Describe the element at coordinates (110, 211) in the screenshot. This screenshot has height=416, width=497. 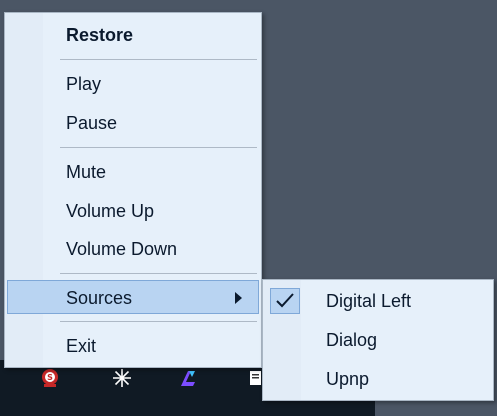
I see `menu-item-label: Volume Up` at that location.